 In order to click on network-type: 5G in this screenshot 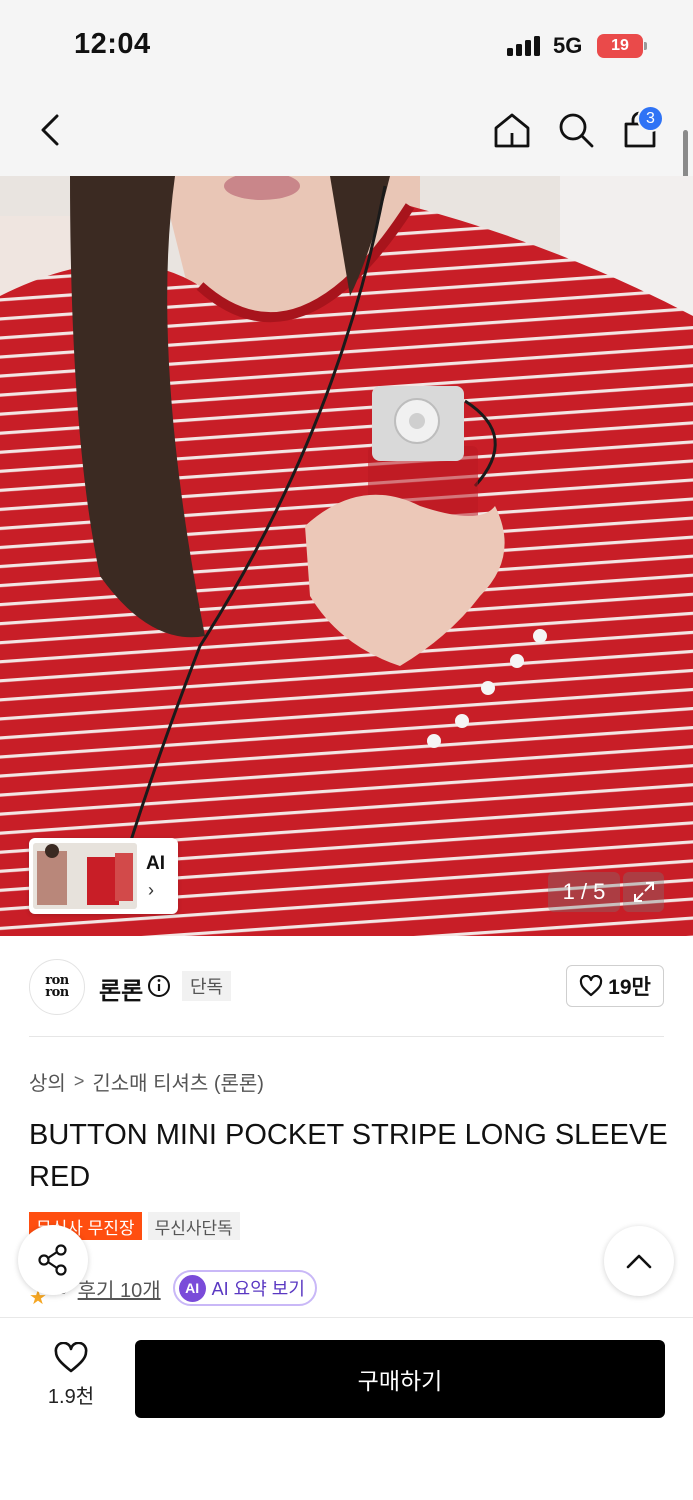, I will do `click(568, 45)`.